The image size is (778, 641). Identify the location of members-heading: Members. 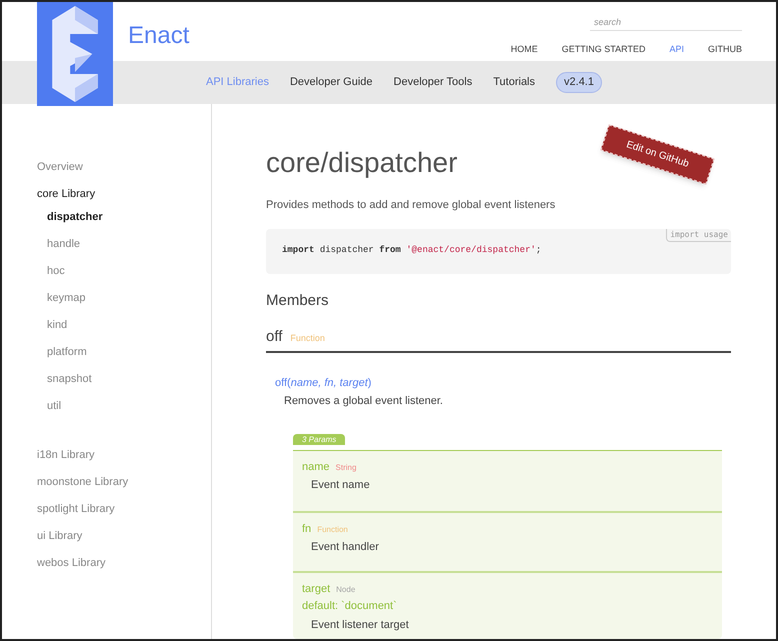
(298, 300).